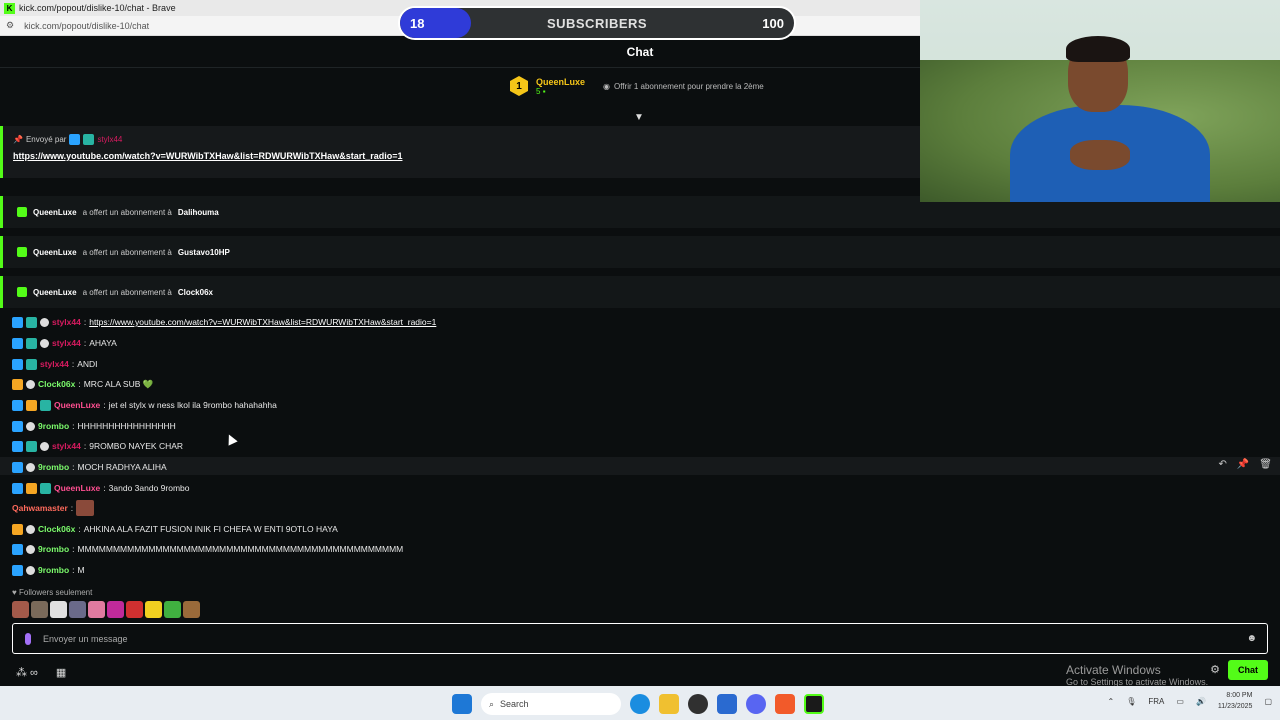 The height and width of the screenshot is (720, 1280). Describe the element at coordinates (61, 672) in the screenshot. I see `store-icon: ▦` at that location.